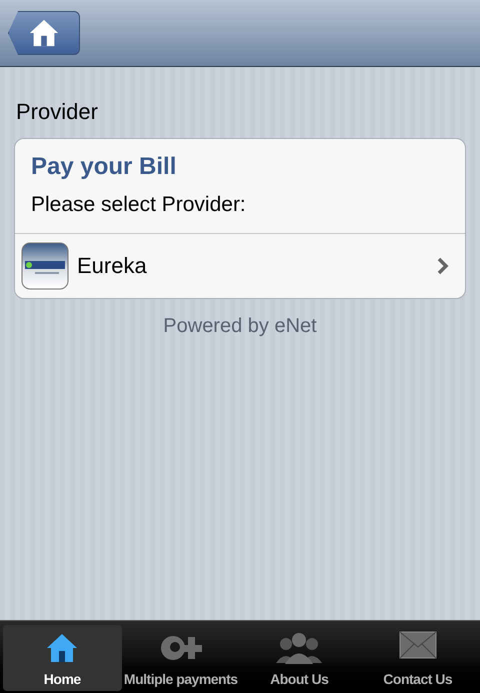 This screenshot has width=480, height=693. What do you see at coordinates (112, 266) in the screenshot?
I see `provider-name: Eureka` at bounding box center [112, 266].